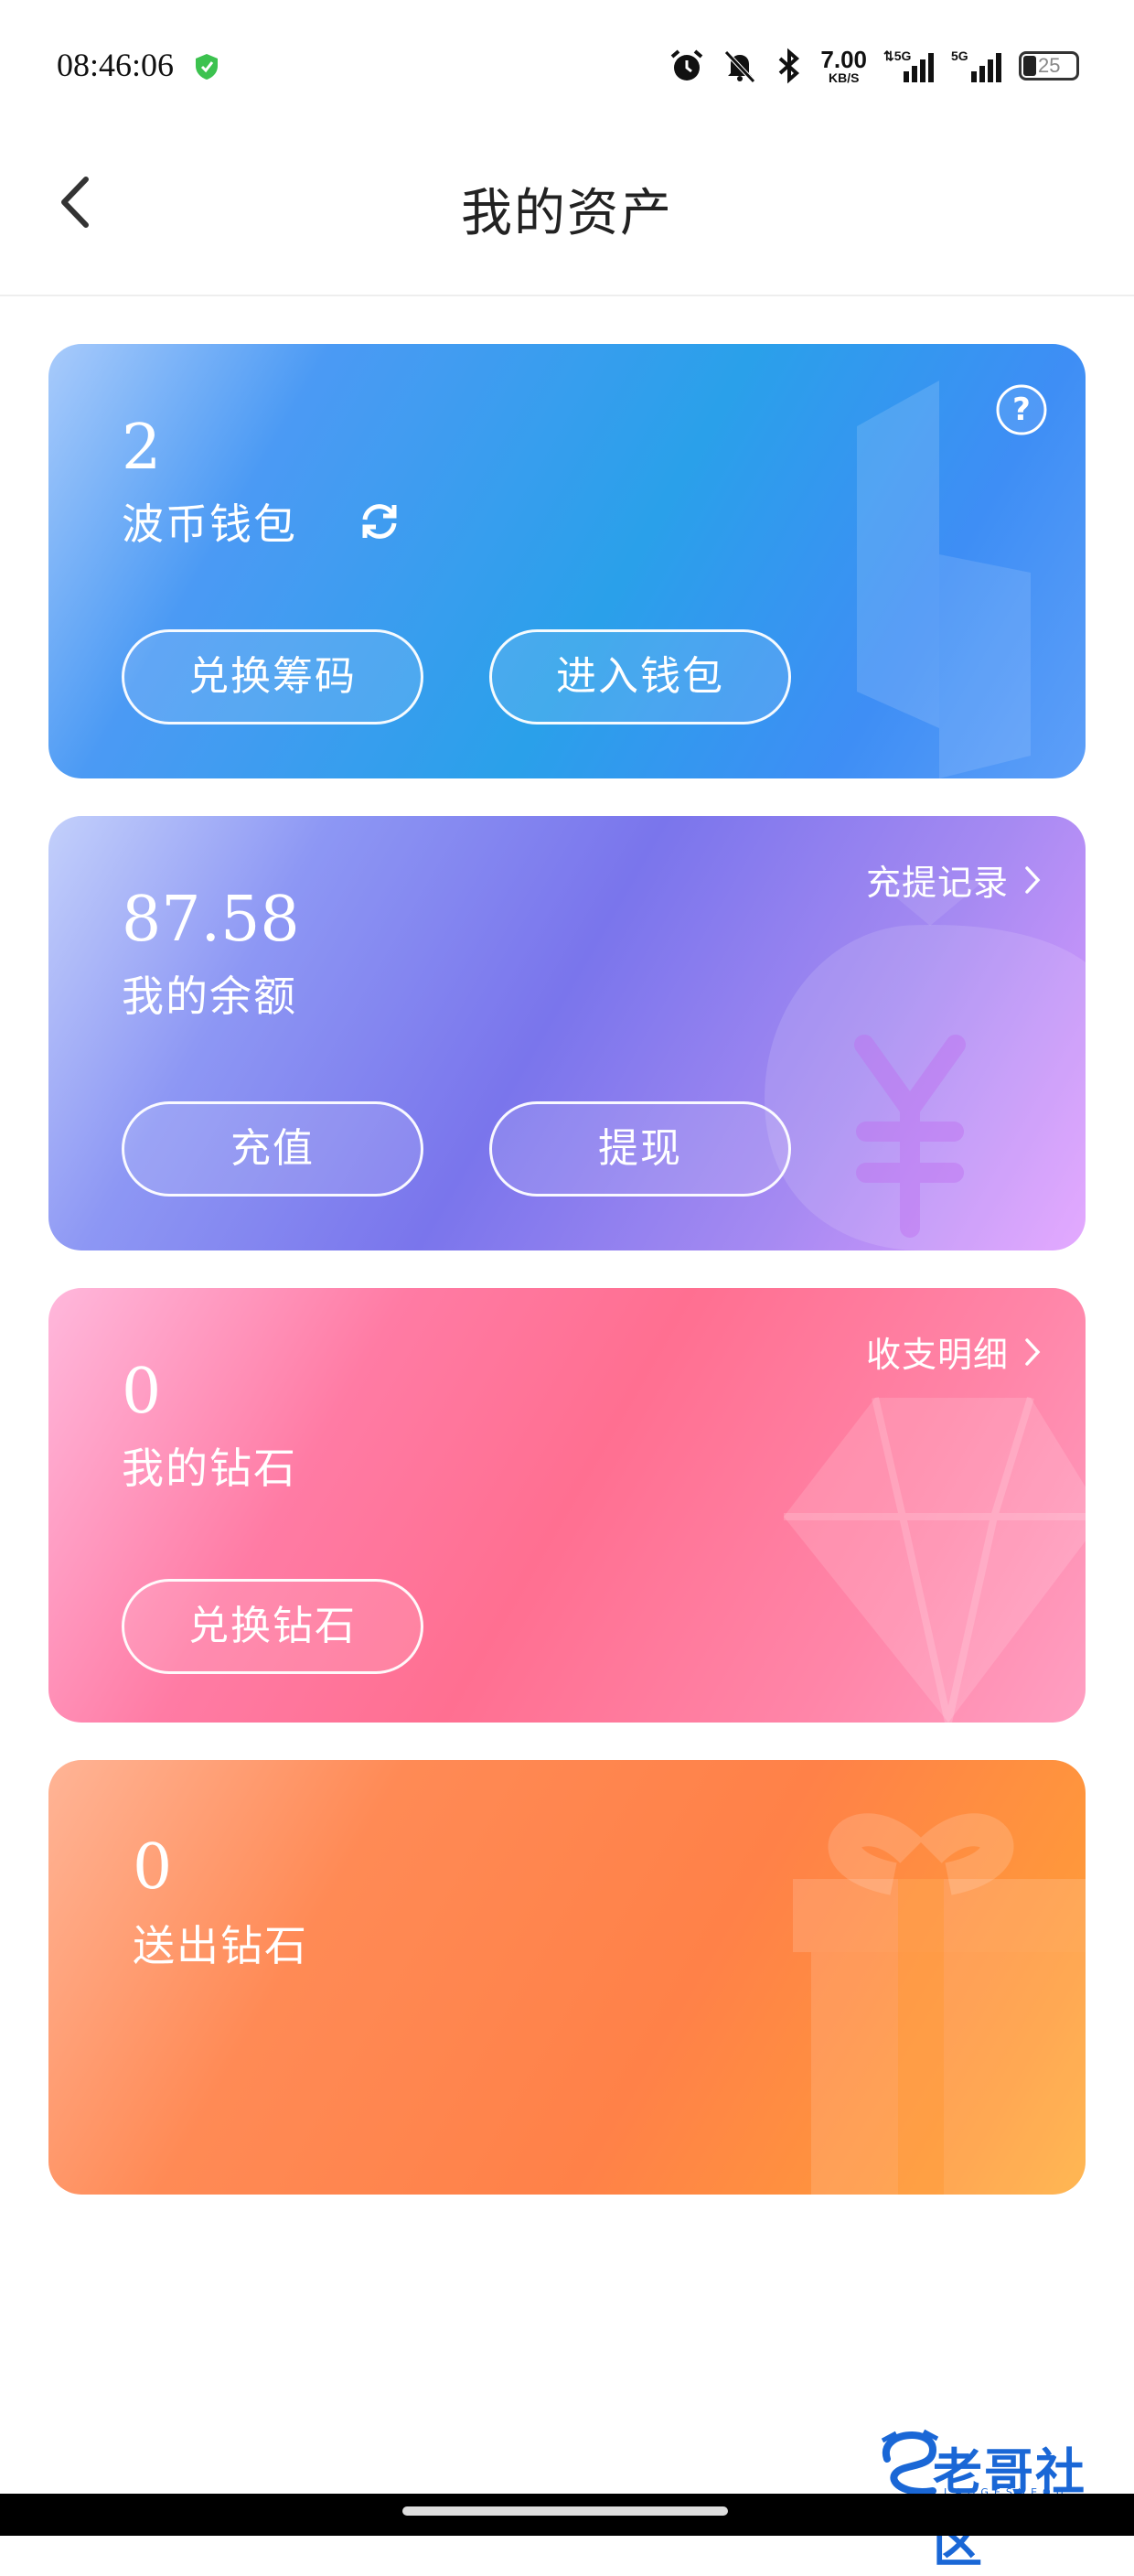 The height and width of the screenshot is (2576, 1134). I want to click on exchange-chips-button: 兑换筹码, so click(272, 676).